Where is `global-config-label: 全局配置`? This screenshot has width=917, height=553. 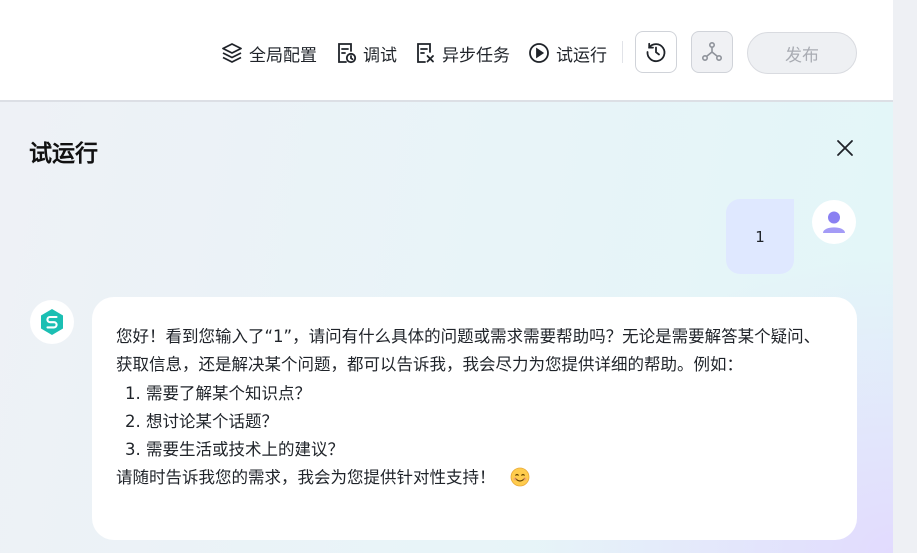 global-config-label: 全局配置 is located at coordinates (283, 55).